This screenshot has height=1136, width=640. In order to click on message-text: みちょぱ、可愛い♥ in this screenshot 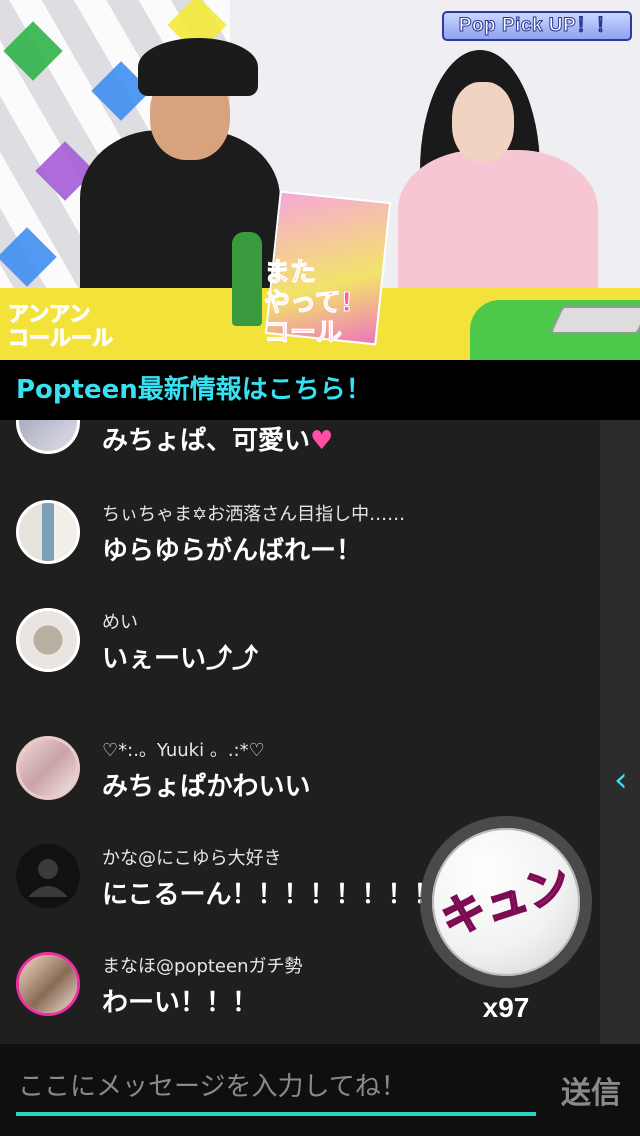, I will do `click(218, 441)`.